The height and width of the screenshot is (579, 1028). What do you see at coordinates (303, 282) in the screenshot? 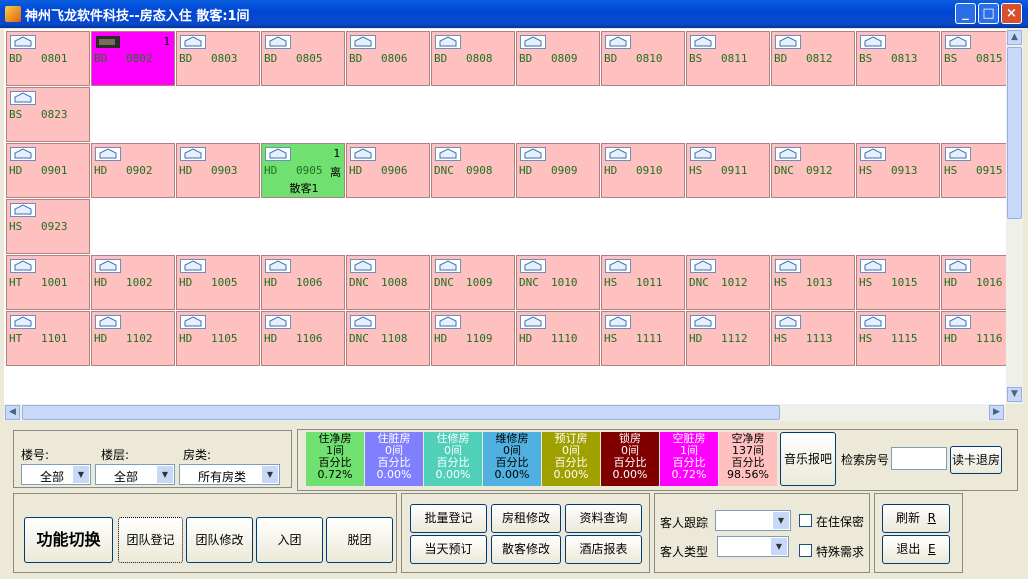
I see `room-tile: HD 1006` at bounding box center [303, 282].